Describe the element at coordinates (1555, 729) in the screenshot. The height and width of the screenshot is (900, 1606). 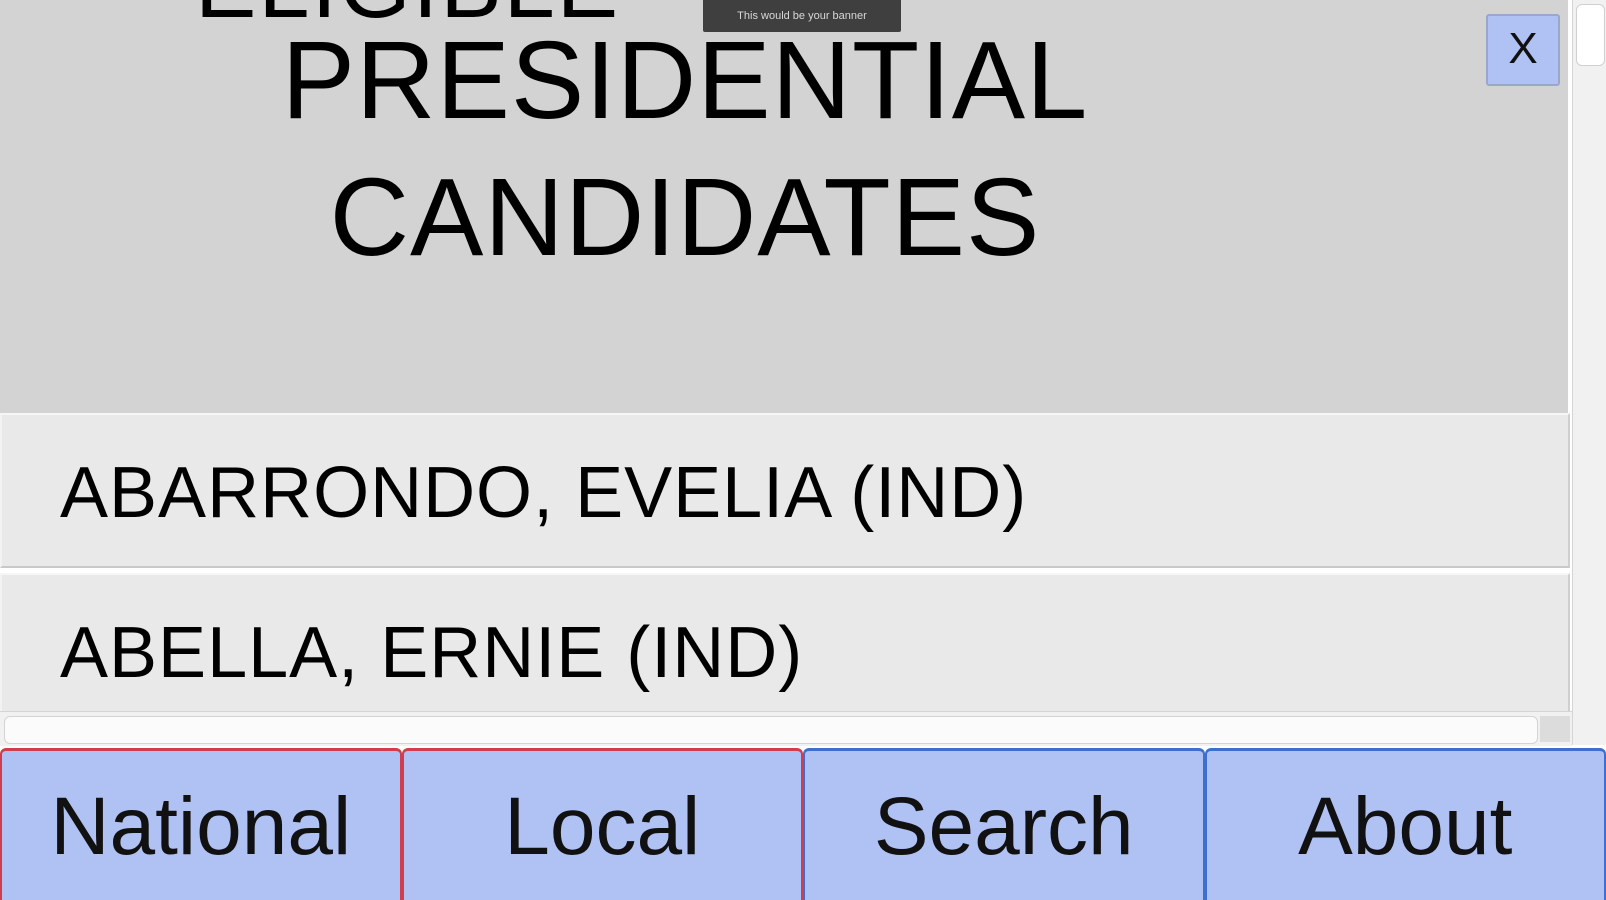
I see `scrollbar-corner` at that location.